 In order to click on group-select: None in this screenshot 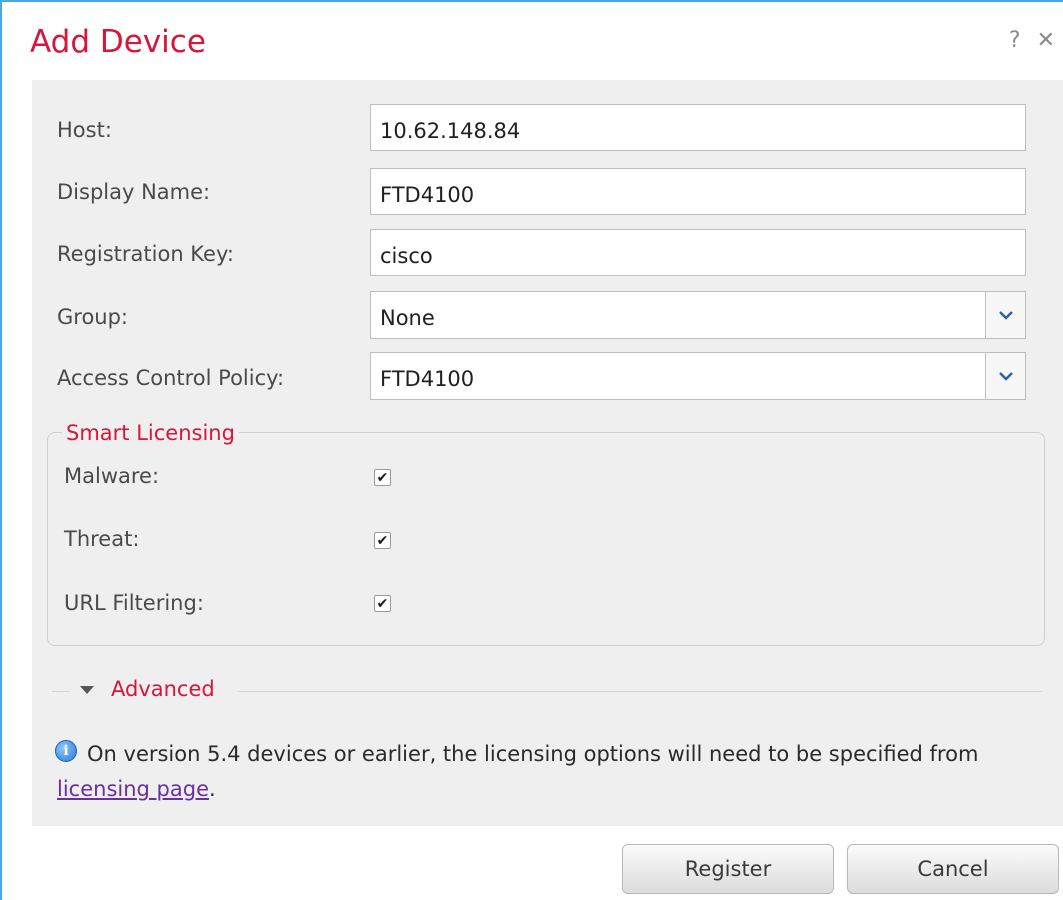, I will do `click(698, 315)`.